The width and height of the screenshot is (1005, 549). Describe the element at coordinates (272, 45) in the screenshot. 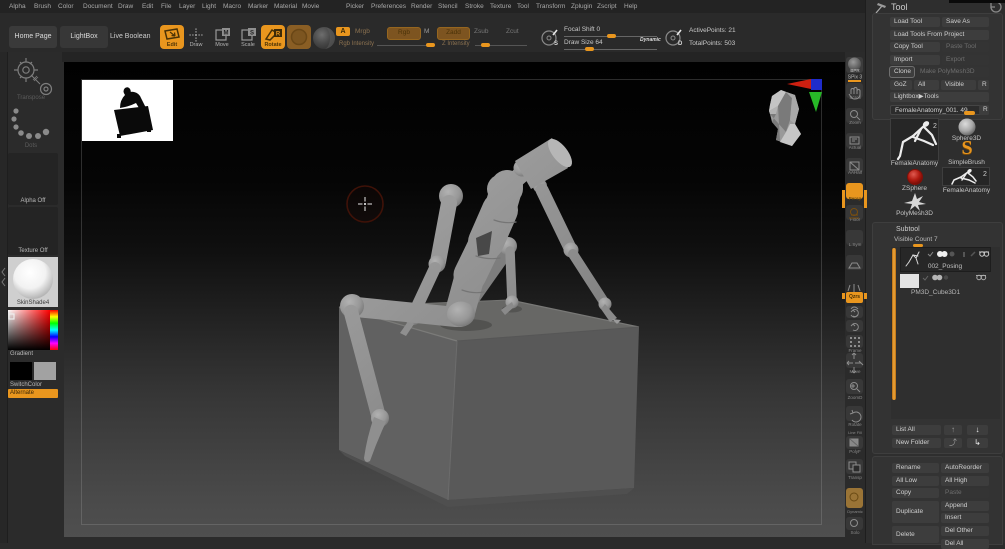

I see `svg-text: Rotate` at that location.